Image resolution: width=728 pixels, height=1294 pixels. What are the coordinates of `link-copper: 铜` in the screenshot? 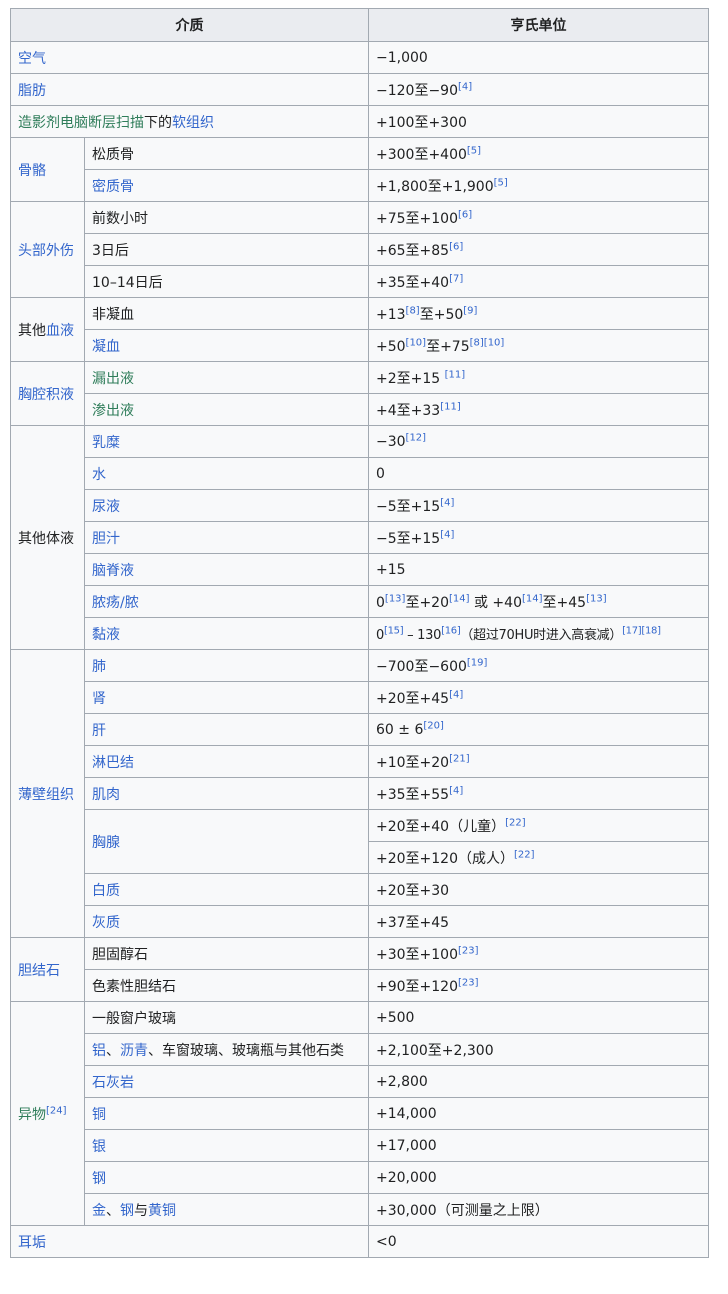 It's located at (99, 1115).